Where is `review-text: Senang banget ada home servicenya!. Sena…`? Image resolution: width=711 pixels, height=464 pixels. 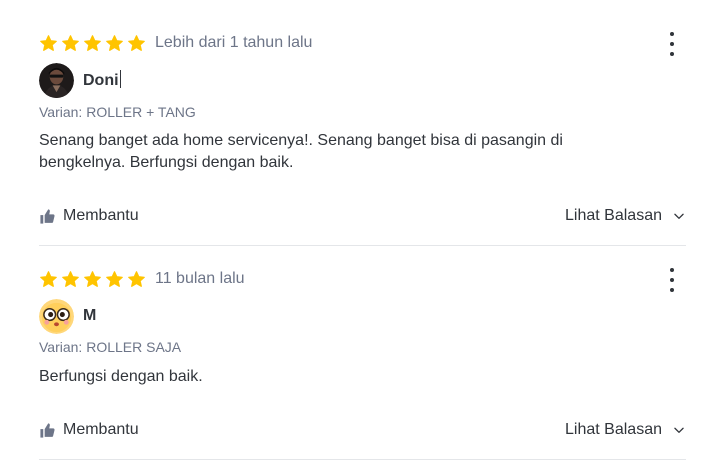
review-text: Senang banget ada home servicenya!. Sena… is located at coordinates (301, 151).